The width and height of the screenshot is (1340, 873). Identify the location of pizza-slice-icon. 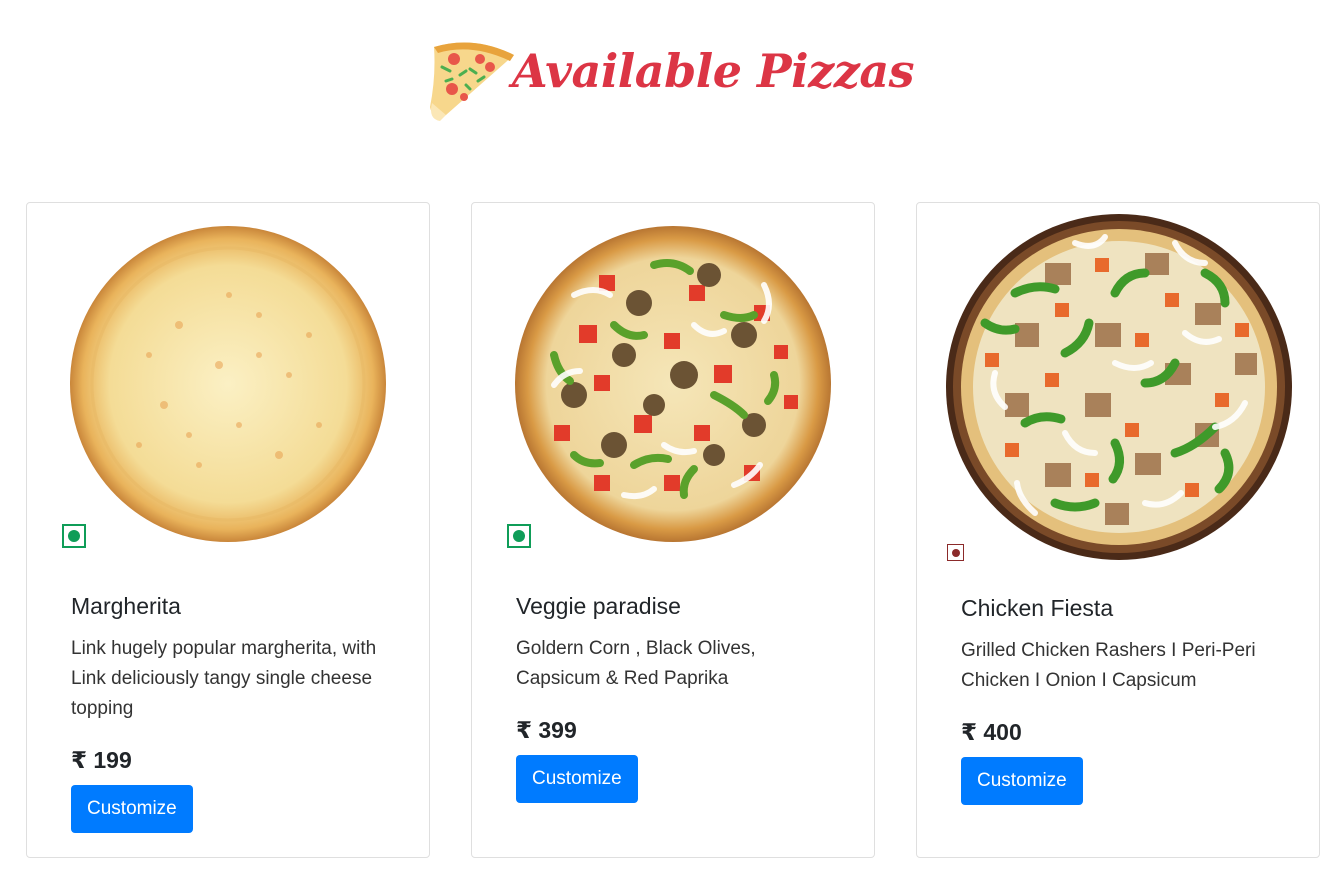
(471, 81).